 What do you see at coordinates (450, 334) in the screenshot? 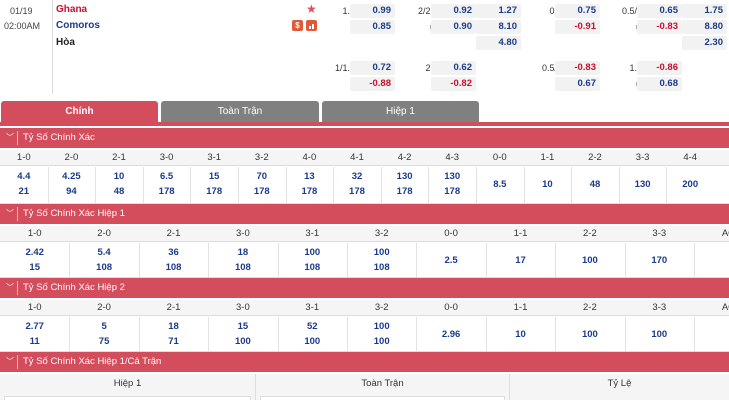
I see `odds-value: 2.96` at bounding box center [450, 334].